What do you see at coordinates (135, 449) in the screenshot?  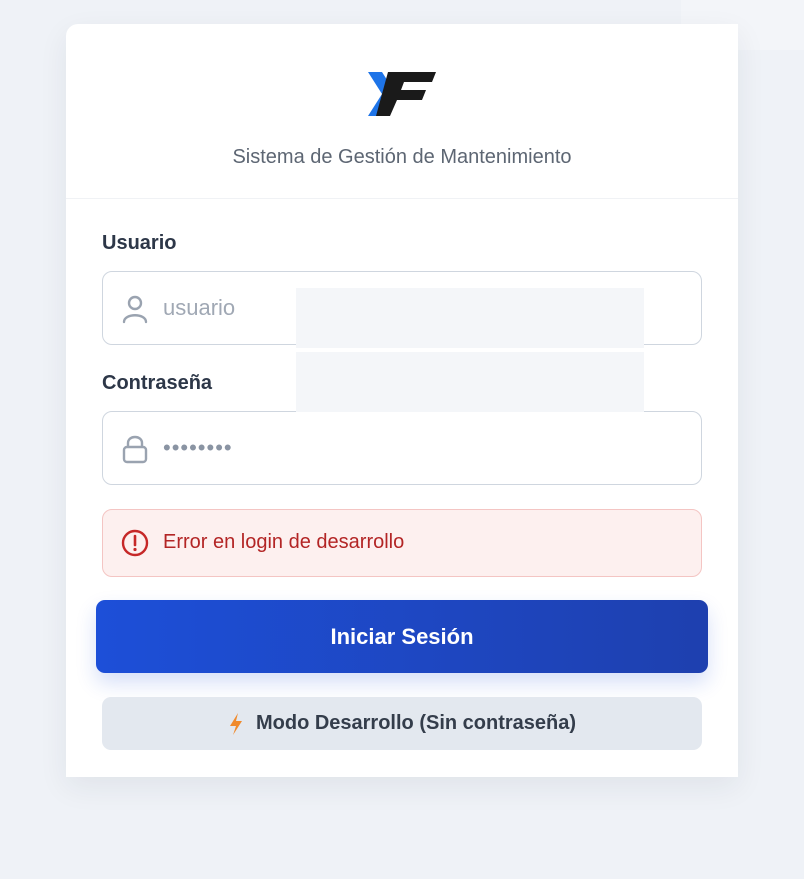 I see `lock-icon` at bounding box center [135, 449].